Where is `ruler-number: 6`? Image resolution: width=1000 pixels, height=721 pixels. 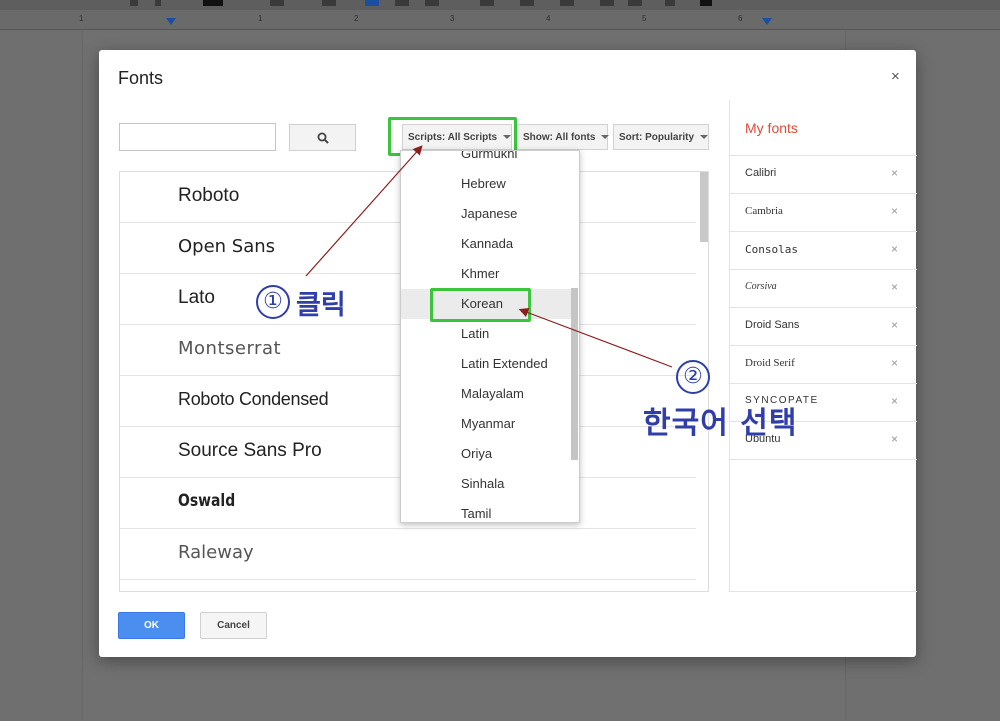
ruler-number: 6 is located at coordinates (740, 18).